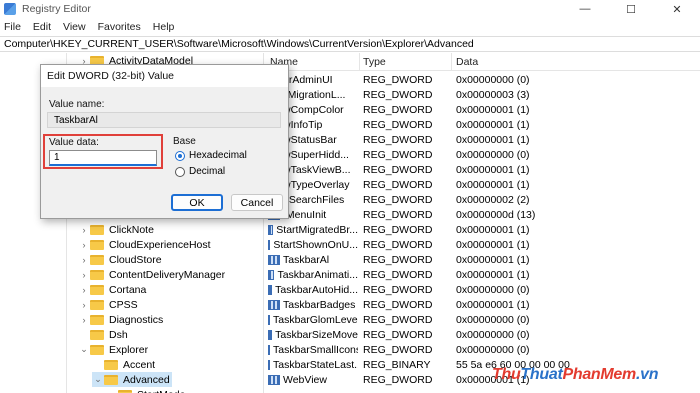 This screenshot has height=393, width=700. I want to click on menu-file: File, so click(12, 27).